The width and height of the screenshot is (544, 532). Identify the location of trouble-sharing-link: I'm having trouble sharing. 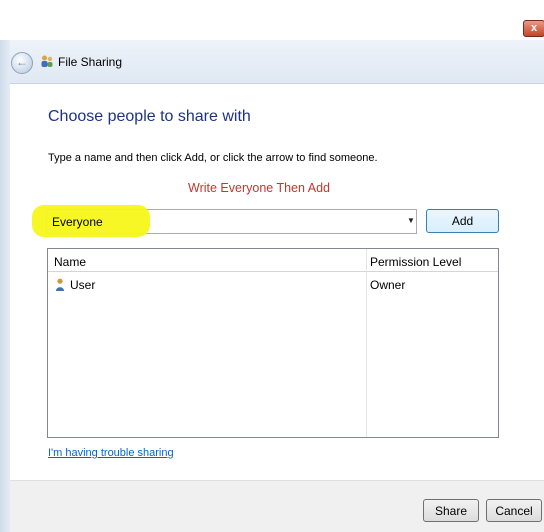
(111, 453).